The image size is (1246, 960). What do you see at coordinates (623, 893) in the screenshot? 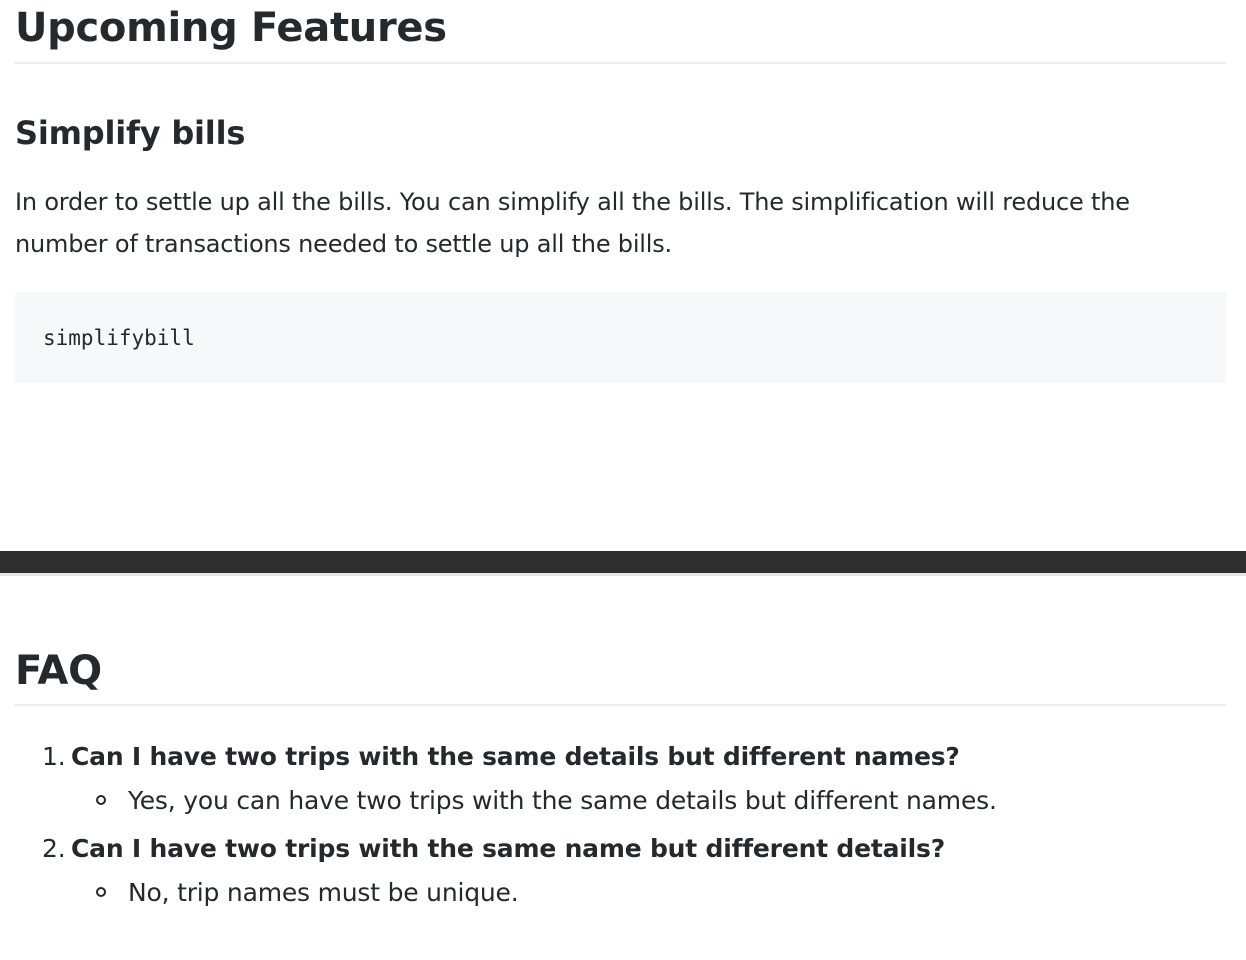
I see `faq-answer: No, trip names must be unique.` at bounding box center [623, 893].